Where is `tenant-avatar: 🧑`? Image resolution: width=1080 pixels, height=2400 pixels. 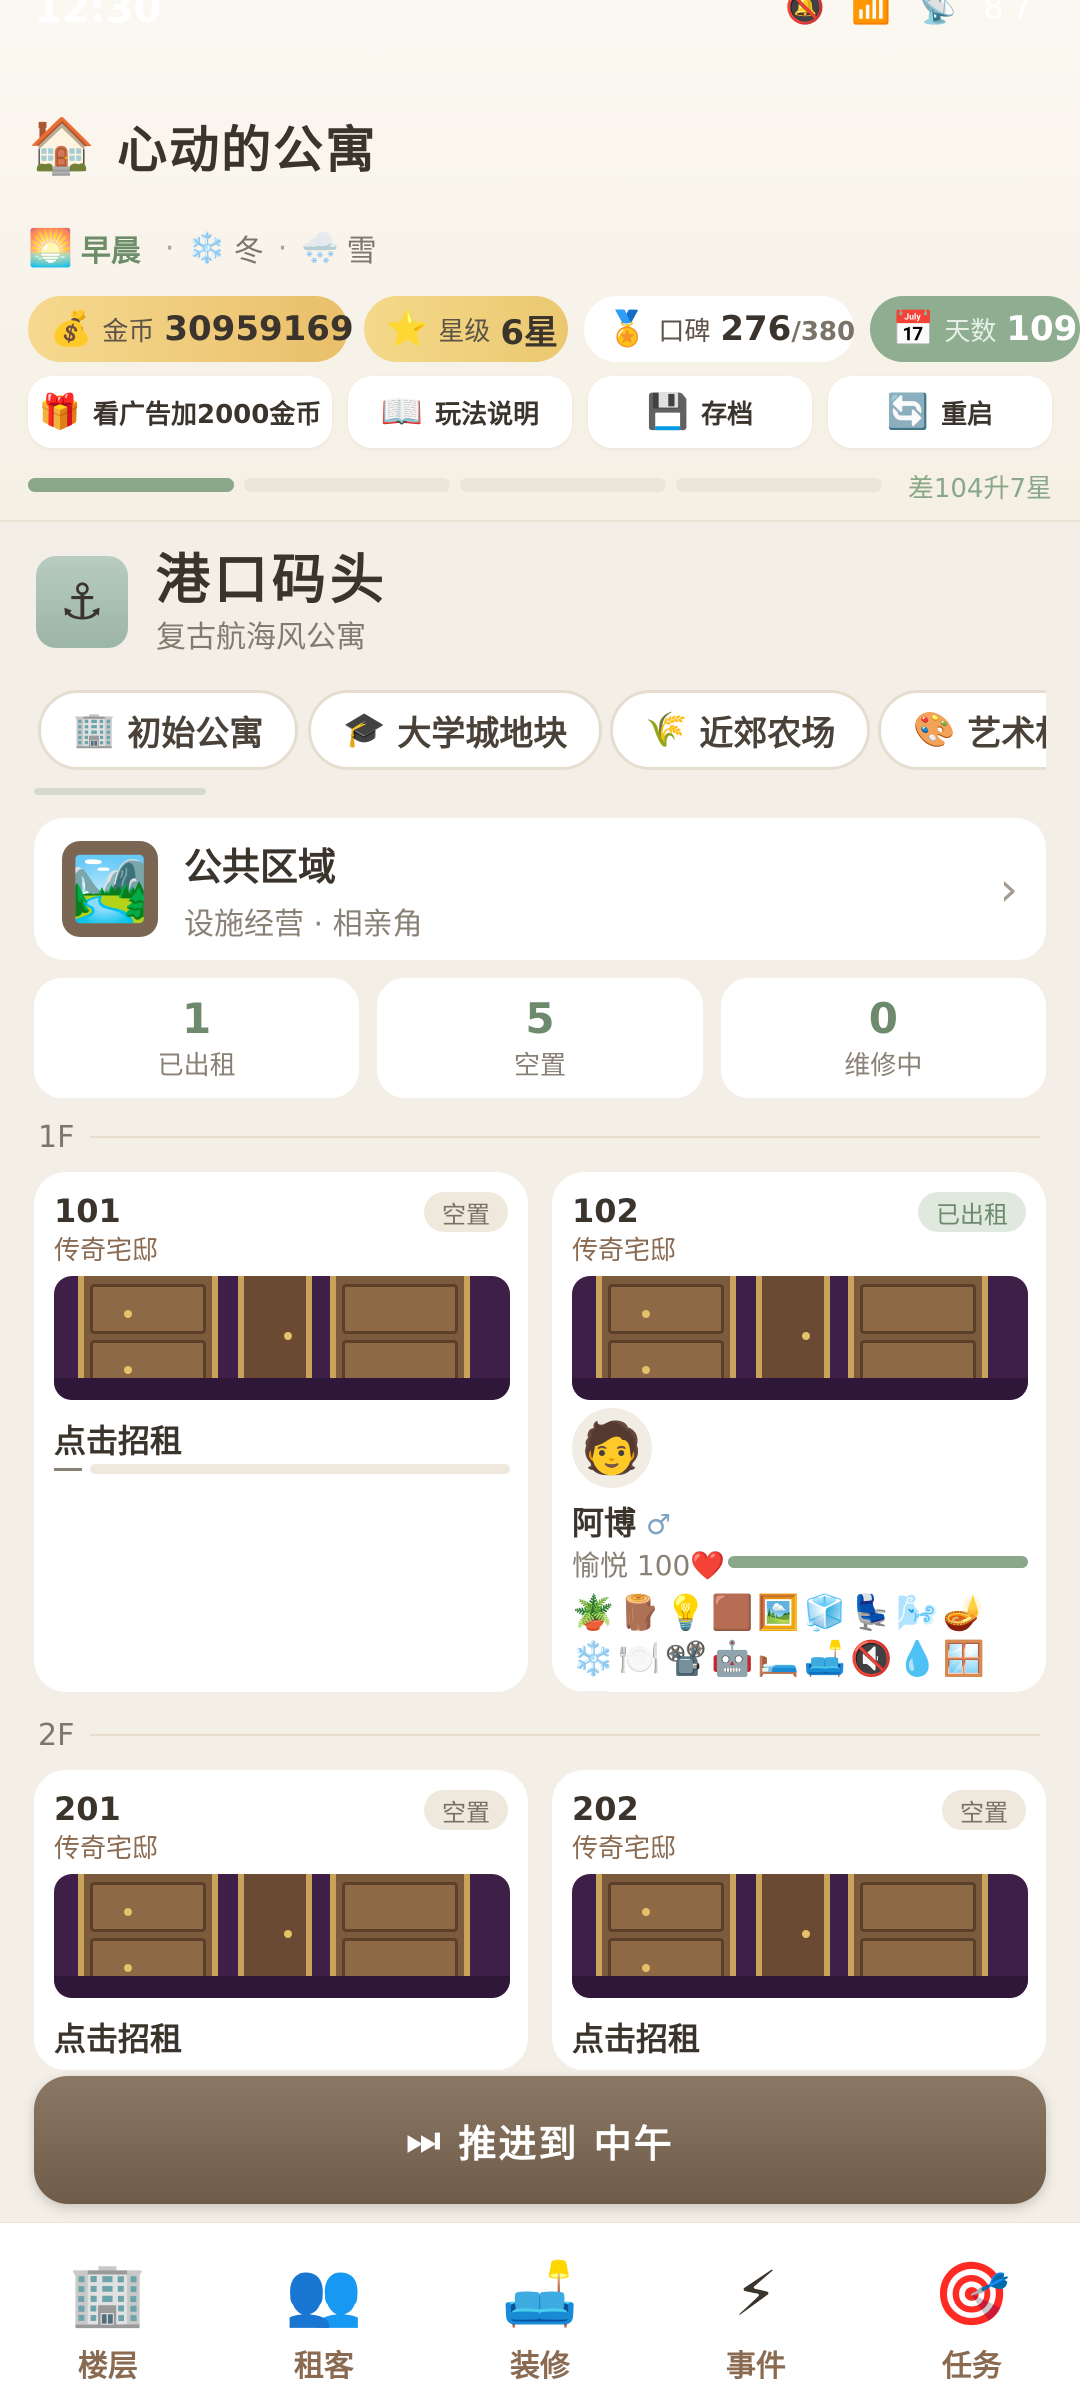 tenant-avatar: 🧑 is located at coordinates (612, 1448).